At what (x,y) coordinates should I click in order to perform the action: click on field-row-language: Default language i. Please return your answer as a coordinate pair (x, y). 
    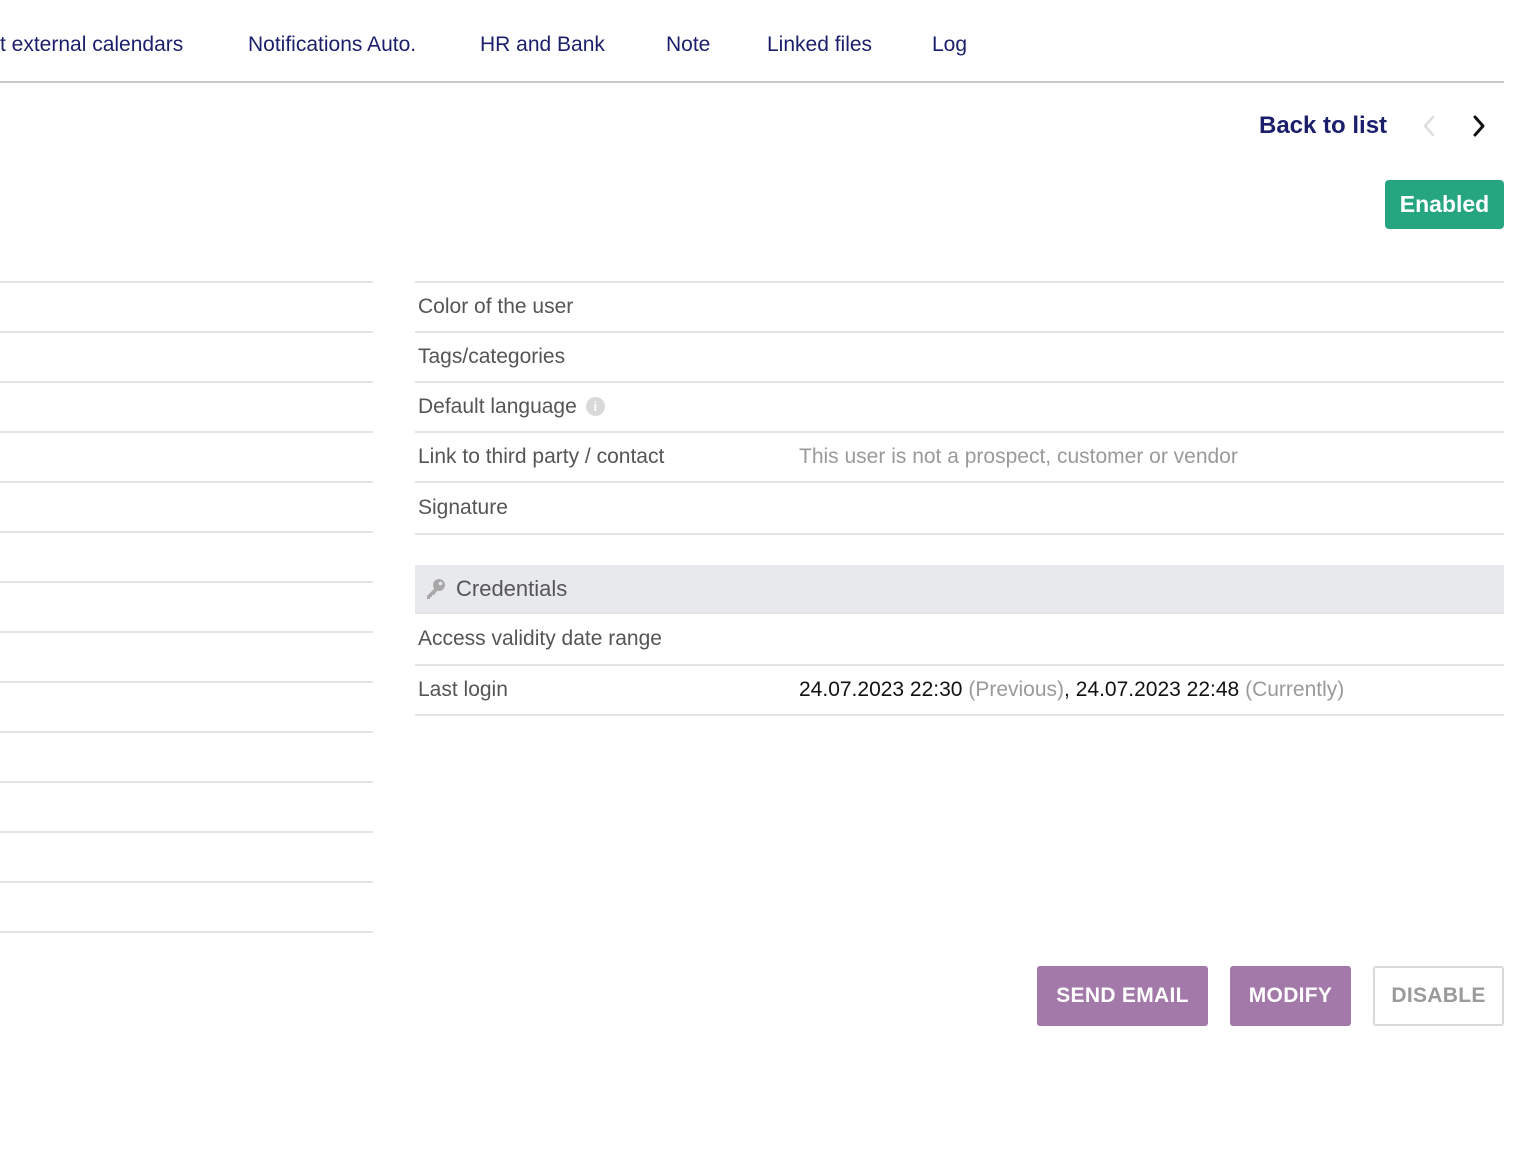
    Looking at the image, I should click on (959, 406).